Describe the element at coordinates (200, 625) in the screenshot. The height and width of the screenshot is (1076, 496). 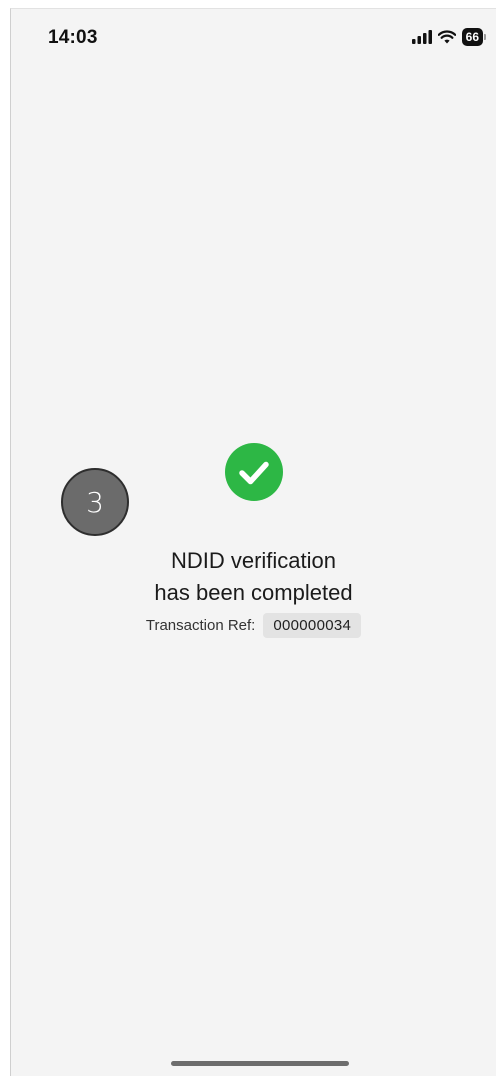
I see `transaction-ref-label: Transaction Ref:` at that location.